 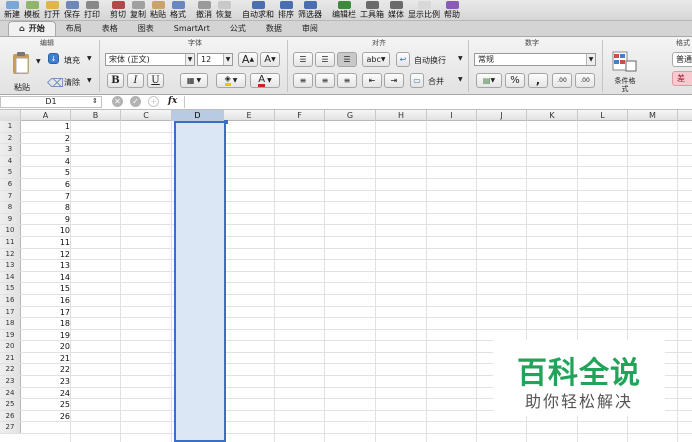 What do you see at coordinates (46, 115) in the screenshot?
I see `column-header-a: A` at bounding box center [46, 115].